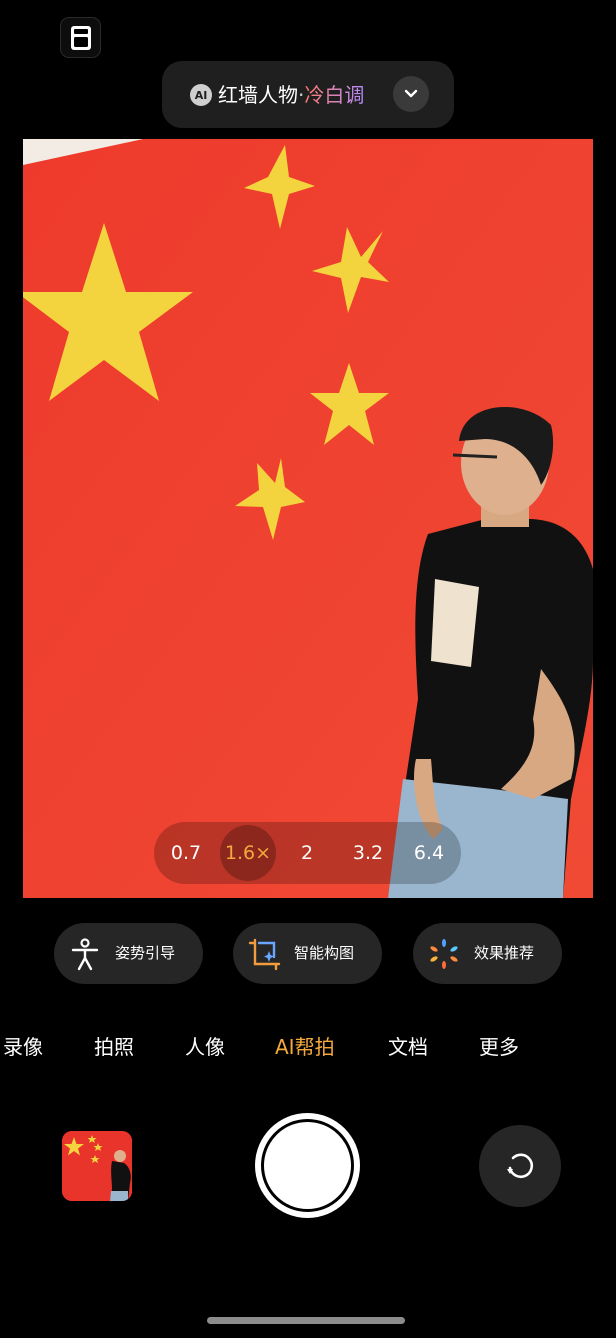 The height and width of the screenshot is (1338, 616). Describe the element at coordinates (258, 95) in the screenshot. I see `scene-name: 红墙人物` at that location.